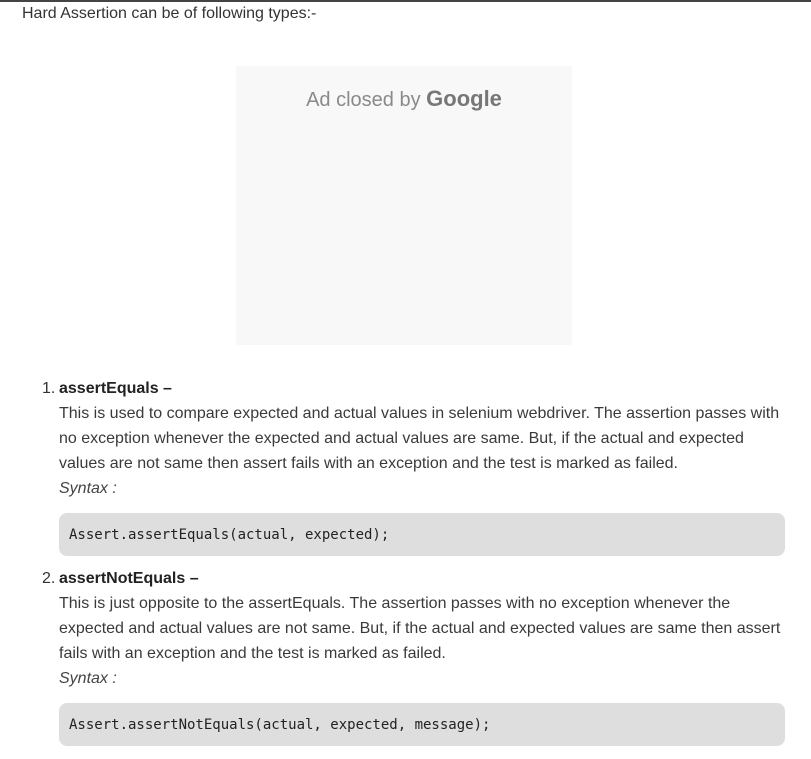 The height and width of the screenshot is (759, 811). What do you see at coordinates (49, 578) in the screenshot?
I see `list-item-number: 2.` at bounding box center [49, 578].